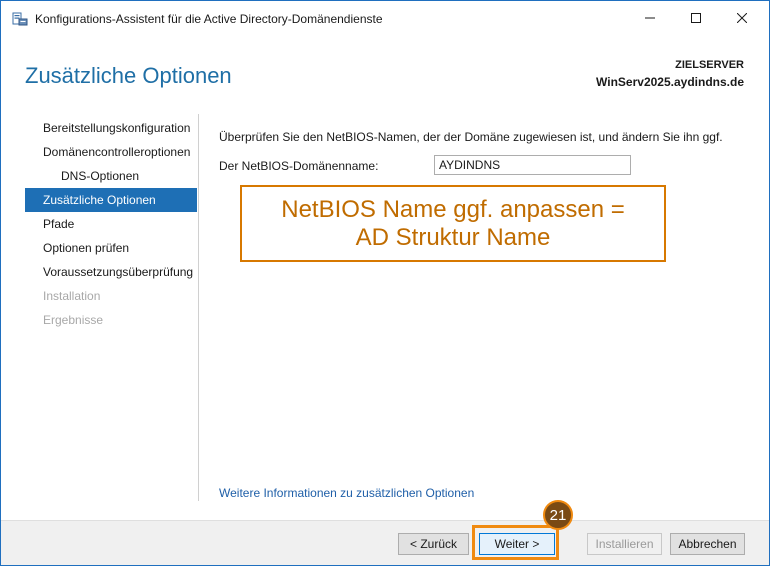  Describe the element at coordinates (385, 542) in the screenshot. I see `wizard-footer: < Zurück Weiter > Installieren Abbrechen` at that location.